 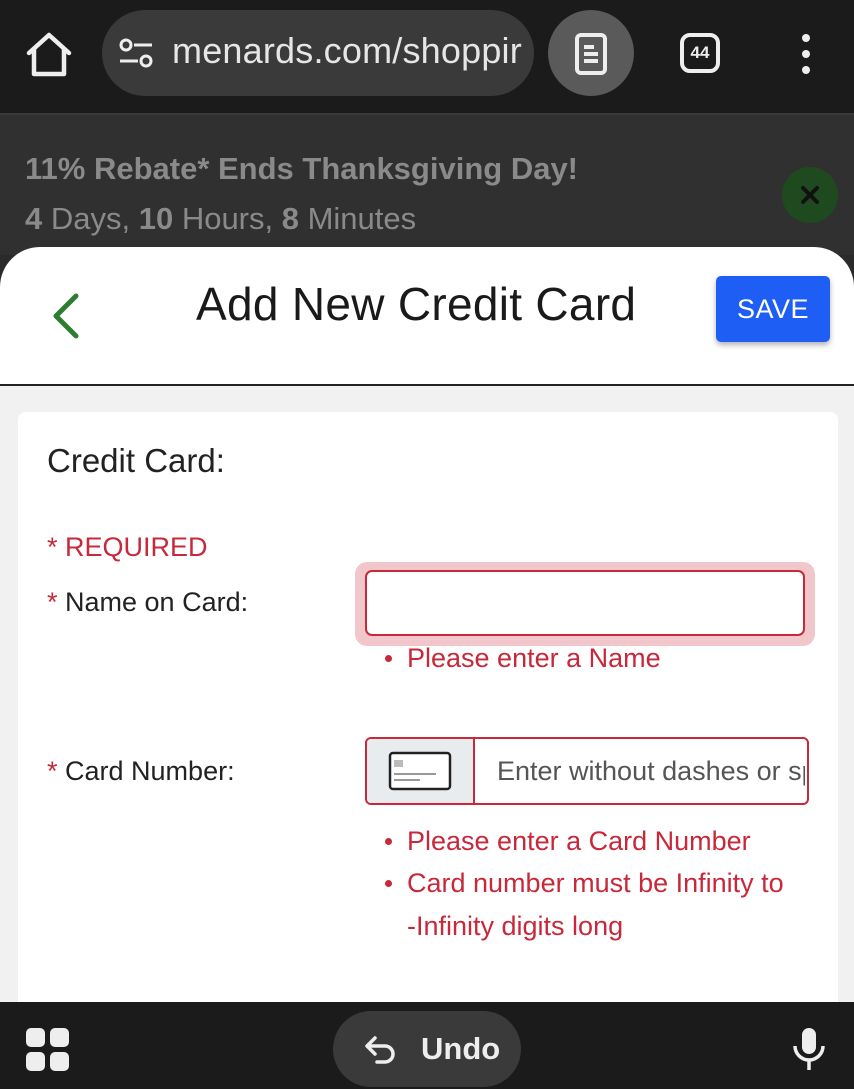 I want to click on promo-close-button, so click(x=810, y=195).